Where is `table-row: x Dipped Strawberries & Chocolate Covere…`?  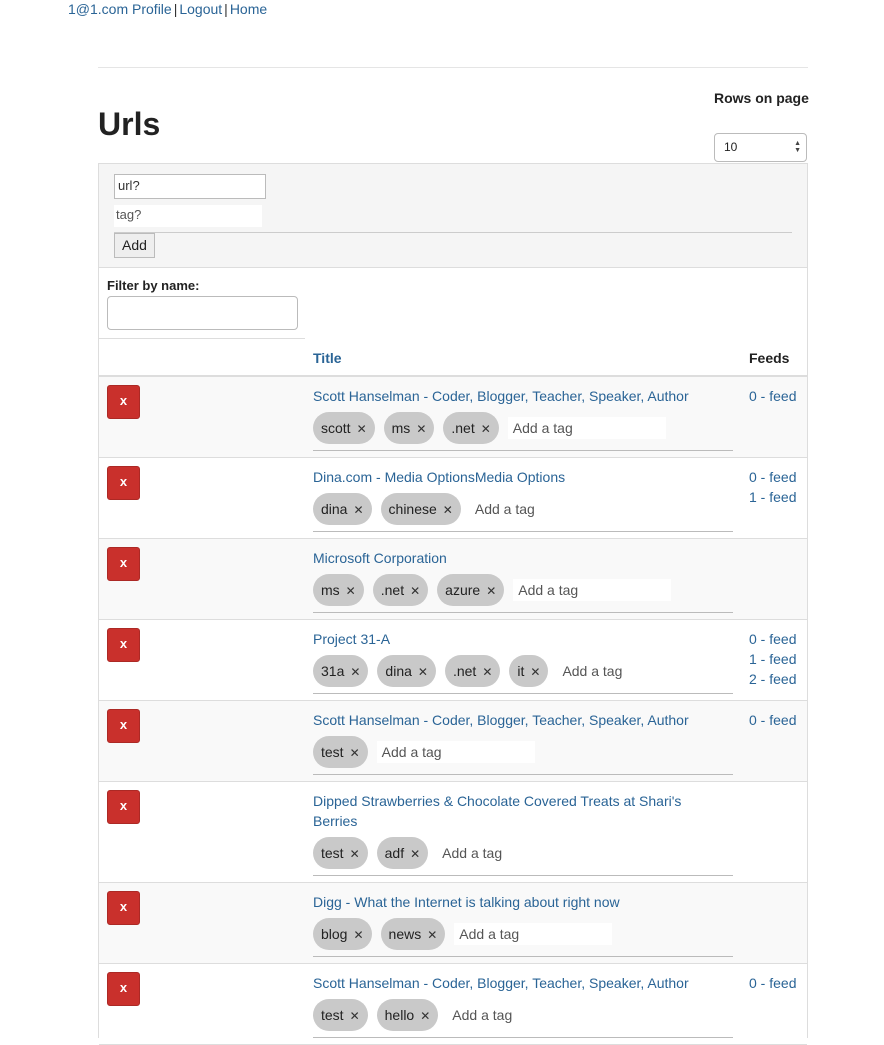 table-row: x Dipped Strawberries & Chocolate Covere… is located at coordinates (453, 832).